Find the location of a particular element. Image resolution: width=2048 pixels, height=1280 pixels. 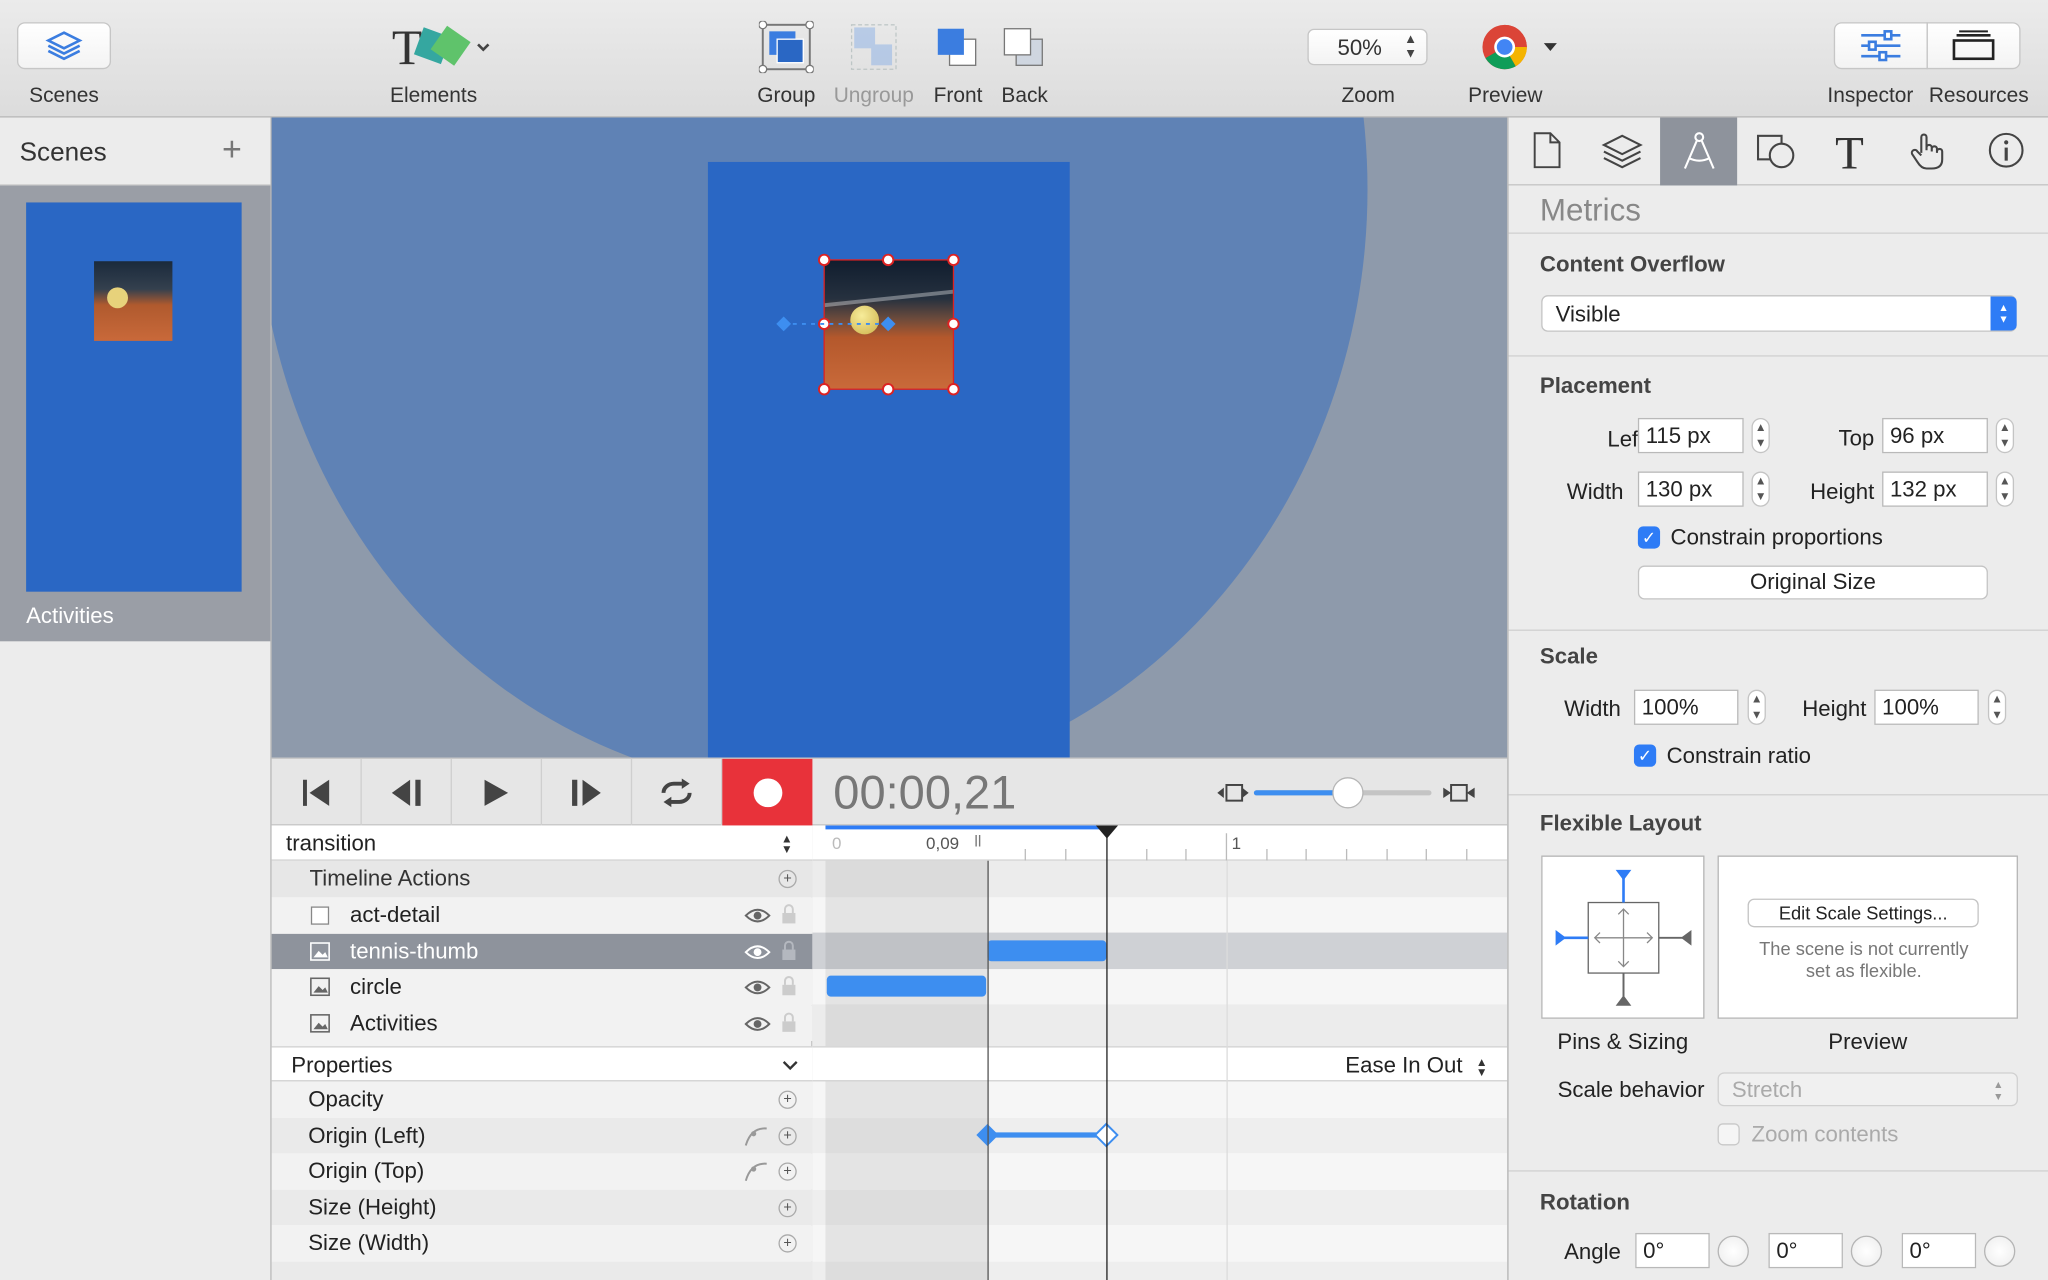

back-button is located at coordinates (1024, 47).